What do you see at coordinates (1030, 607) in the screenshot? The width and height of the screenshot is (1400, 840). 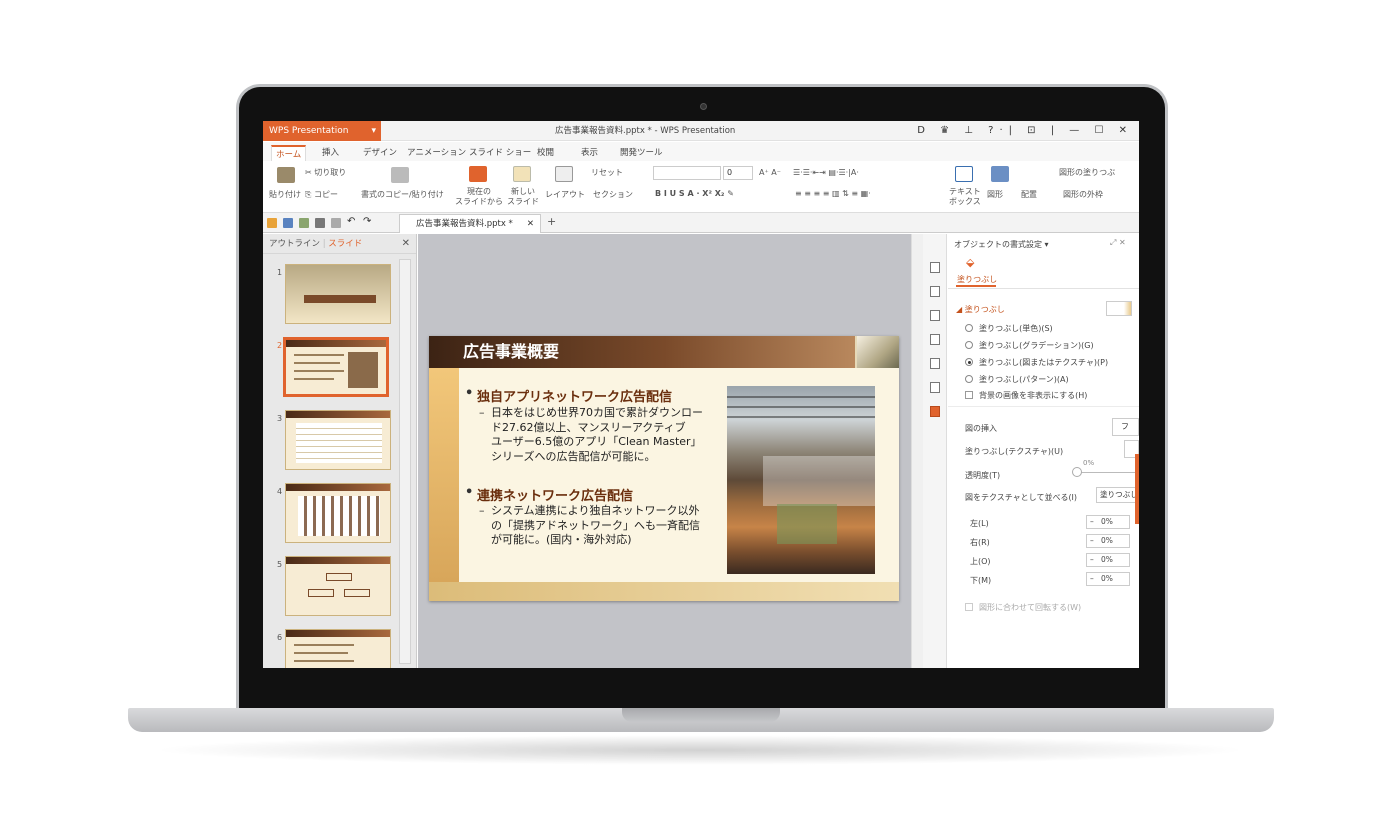 I see `rotate-with-shape-label: 図形に合わせて回転する(W)` at bounding box center [1030, 607].